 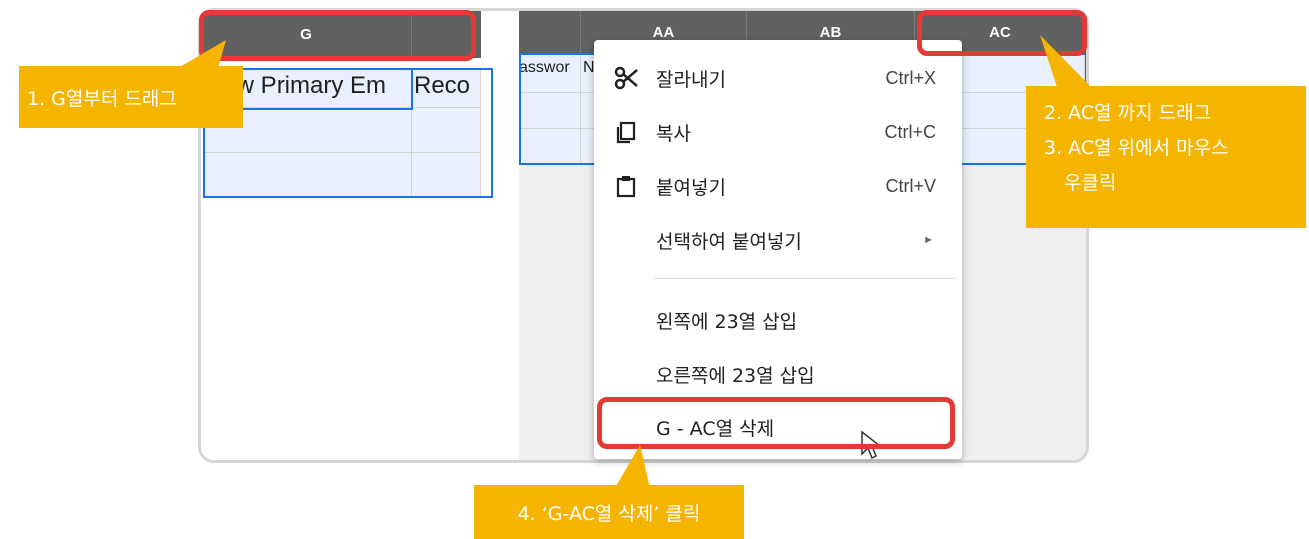 What do you see at coordinates (1136, 148) in the screenshot?
I see `callout-step-3-text: 3. AC열 위에서 마우스` at bounding box center [1136, 148].